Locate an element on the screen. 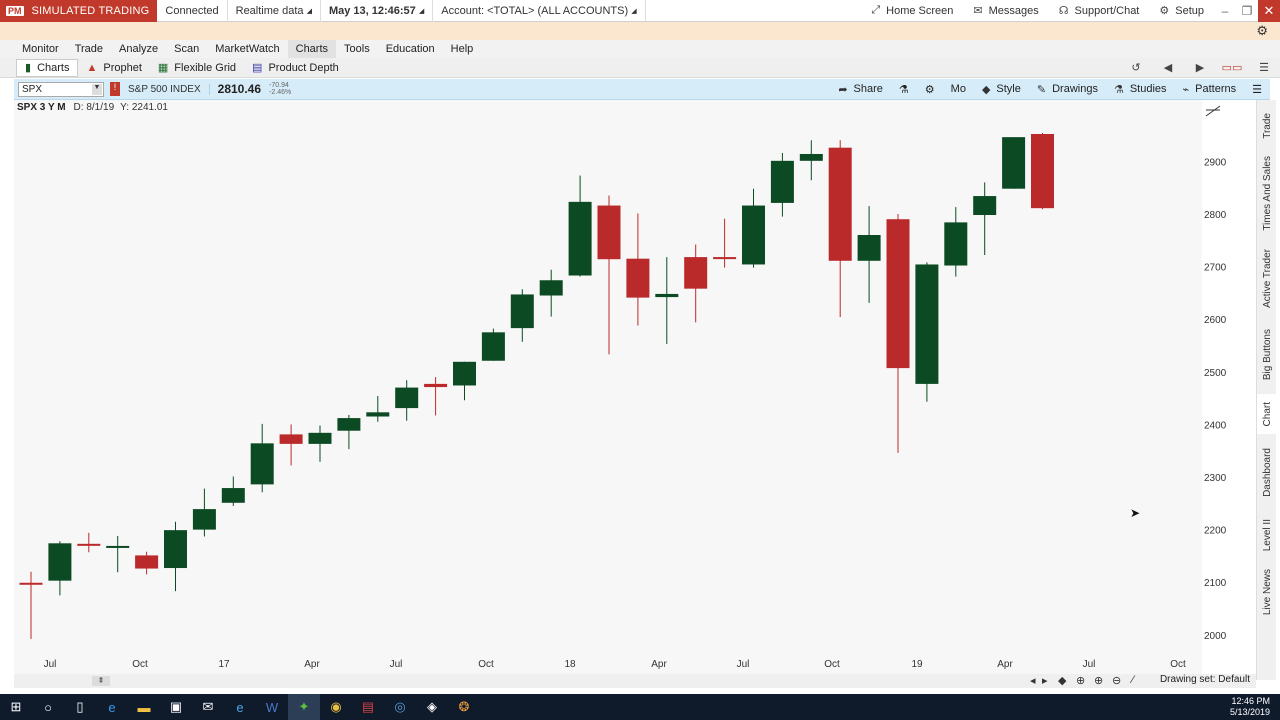 Image resolution: width=1280 pixels, height=720 pixels. forward-arrow-icon: ▶ is located at coordinates (1200, 67).